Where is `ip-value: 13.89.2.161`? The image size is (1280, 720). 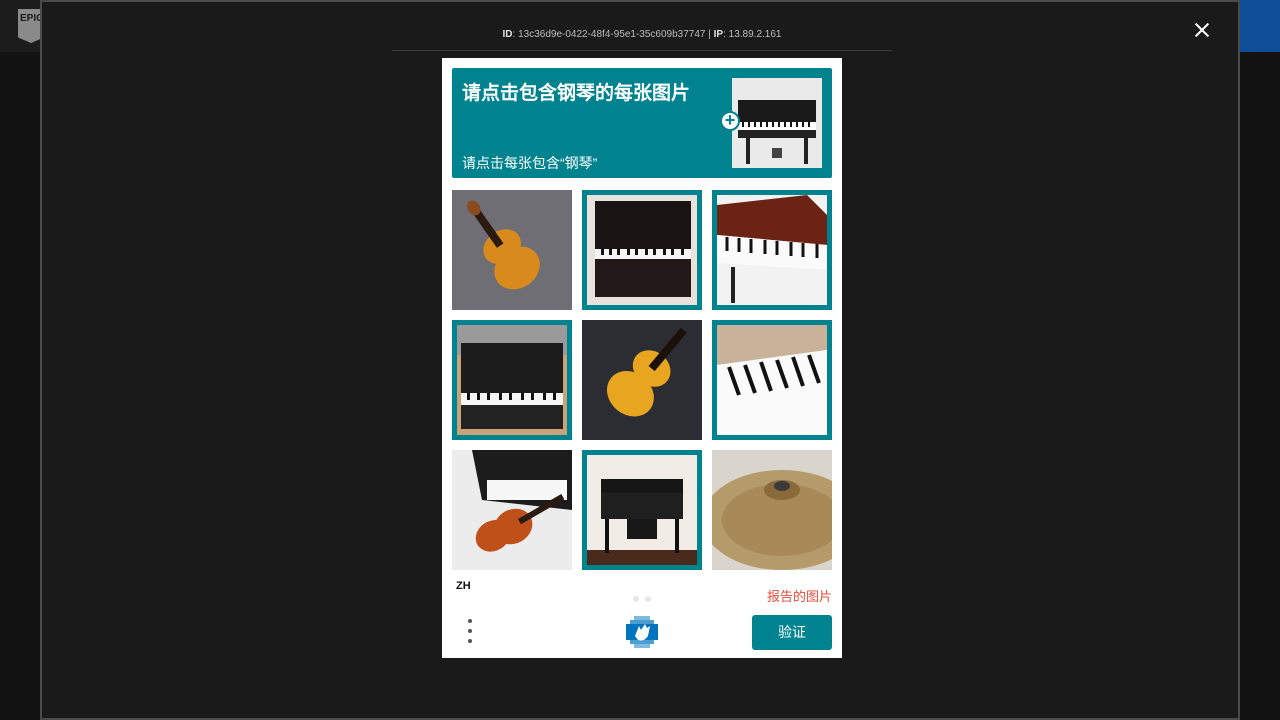 ip-value: 13.89.2.161 is located at coordinates (755, 34).